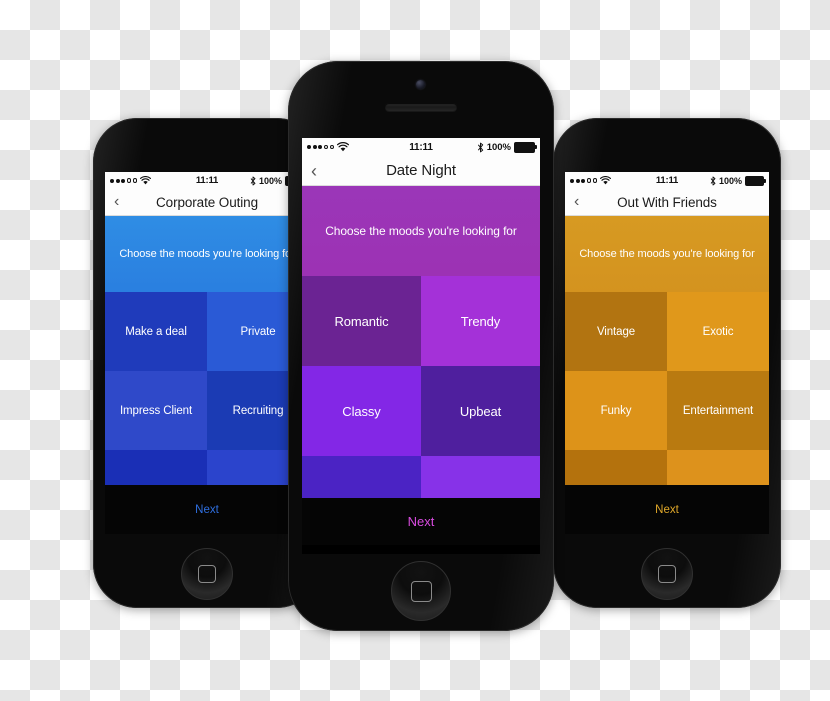 This screenshot has height=701, width=830. I want to click on mood-tile: Upbeat, so click(480, 411).